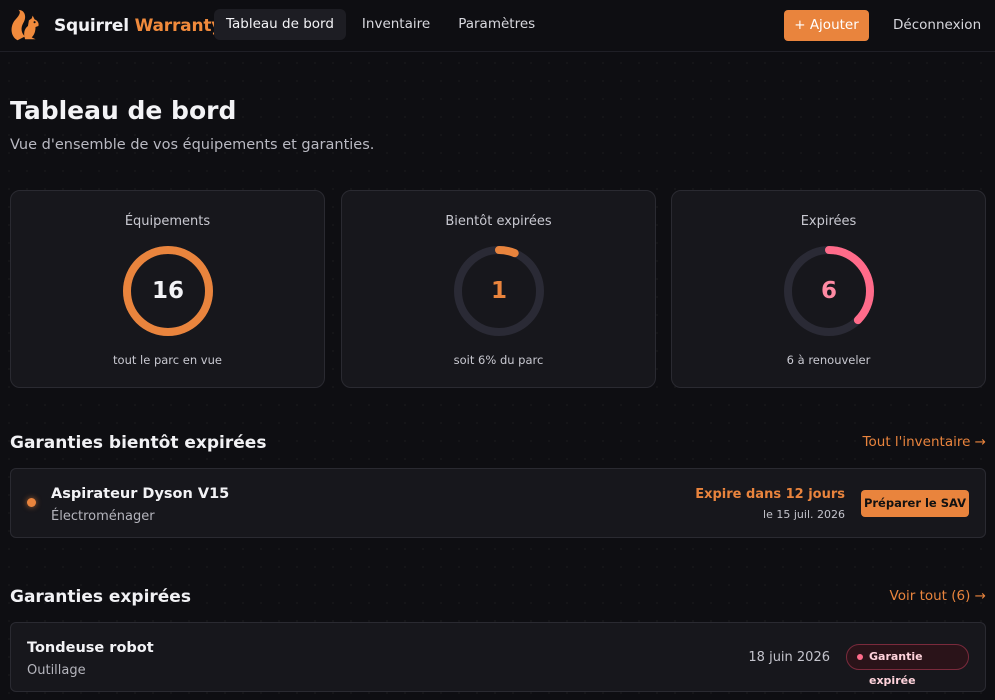  I want to click on status-dot-icon, so click(860, 657).